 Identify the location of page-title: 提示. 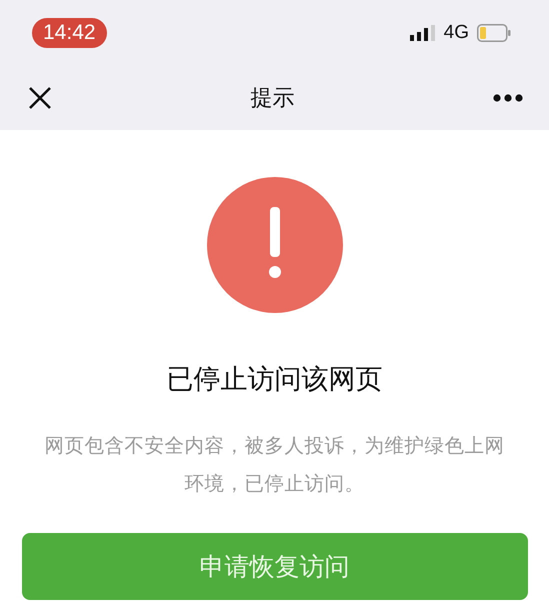
(272, 98).